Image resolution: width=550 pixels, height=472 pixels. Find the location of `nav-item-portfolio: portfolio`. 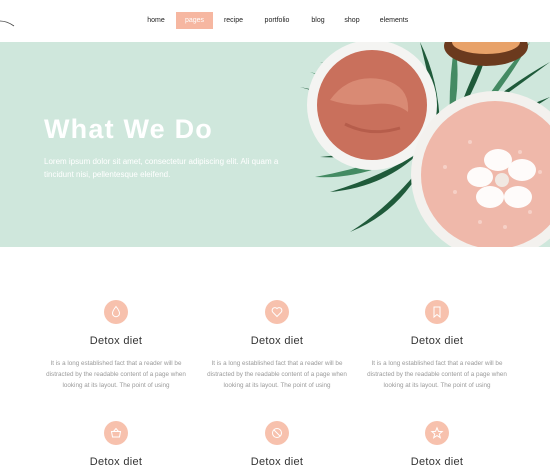

nav-item-portfolio: portfolio is located at coordinates (277, 20).